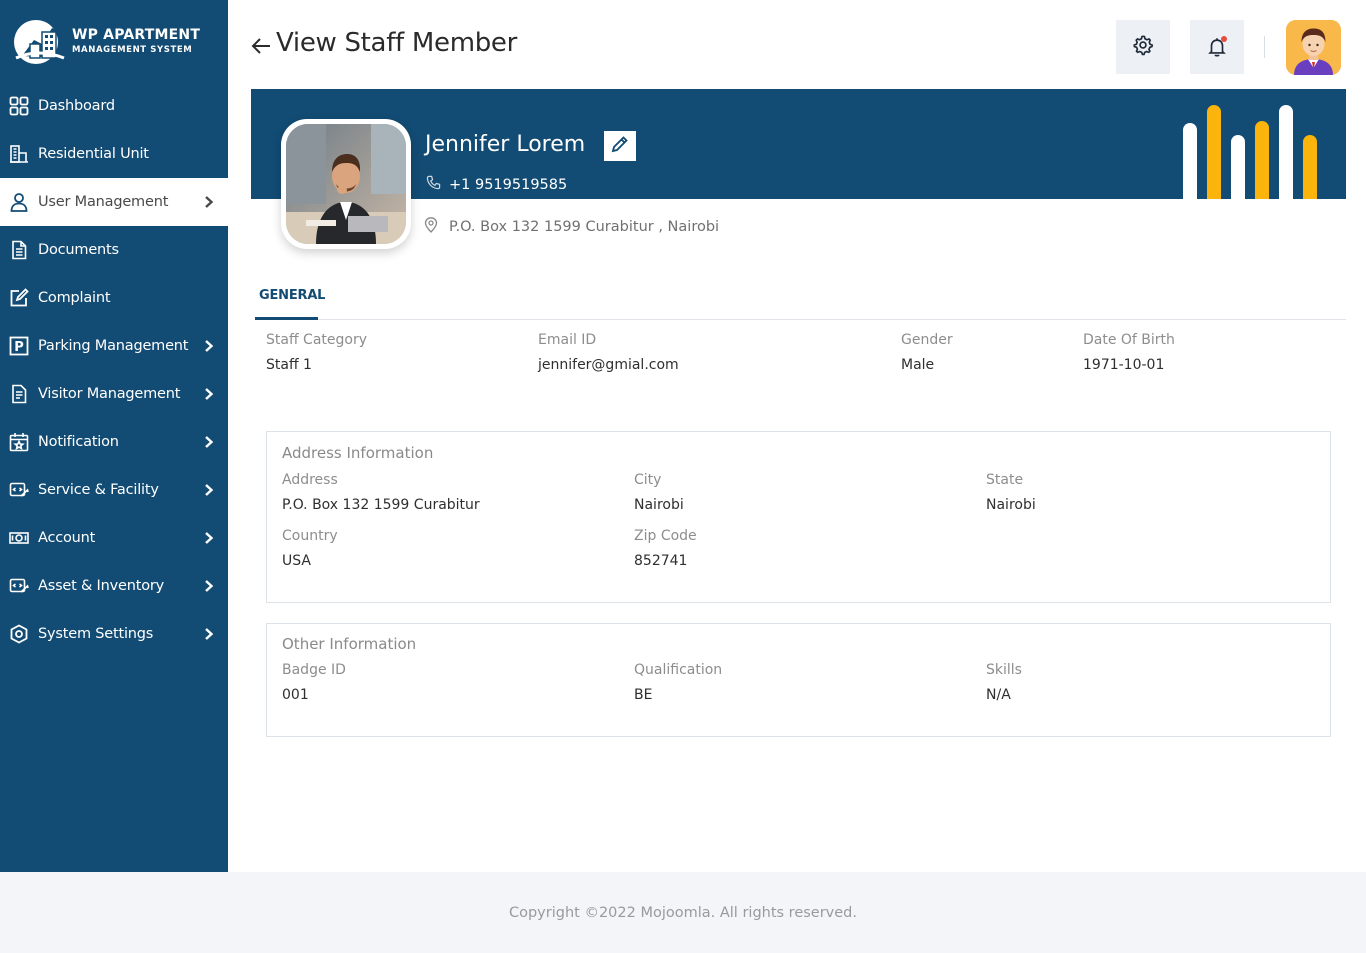 Image resolution: width=1366 pixels, height=953 pixels. I want to click on sidebar-item-documents: Documents, so click(114, 250).